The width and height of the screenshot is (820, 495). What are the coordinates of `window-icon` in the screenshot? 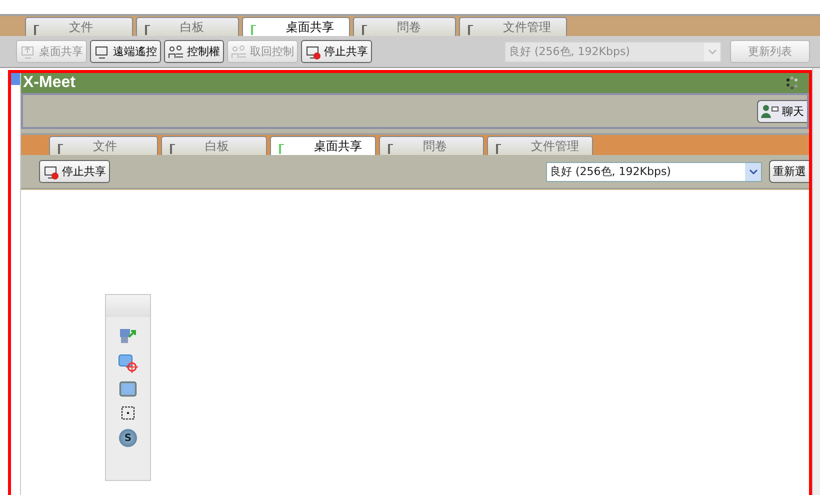 It's located at (128, 389).